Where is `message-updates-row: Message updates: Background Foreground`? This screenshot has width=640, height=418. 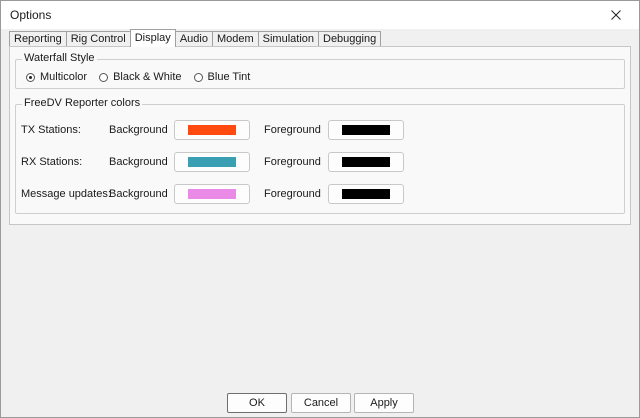 message-updates-row: Message updates: Background Foreground is located at coordinates (320, 194).